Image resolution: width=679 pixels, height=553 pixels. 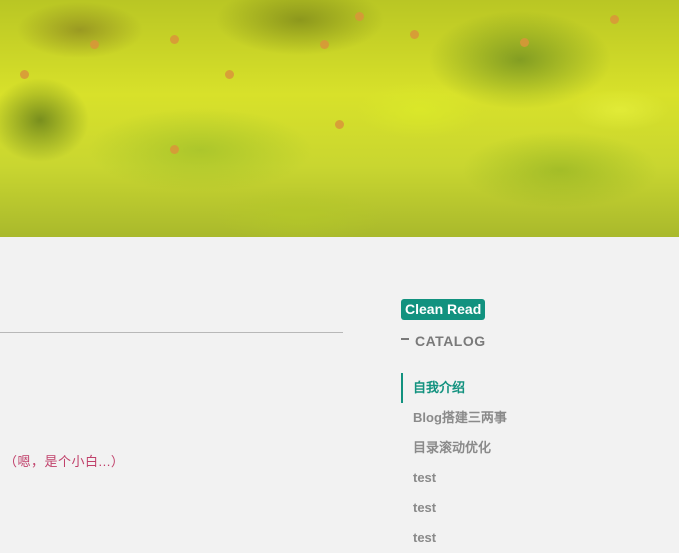 What do you see at coordinates (405, 339) in the screenshot?
I see `dash-icon` at bounding box center [405, 339].